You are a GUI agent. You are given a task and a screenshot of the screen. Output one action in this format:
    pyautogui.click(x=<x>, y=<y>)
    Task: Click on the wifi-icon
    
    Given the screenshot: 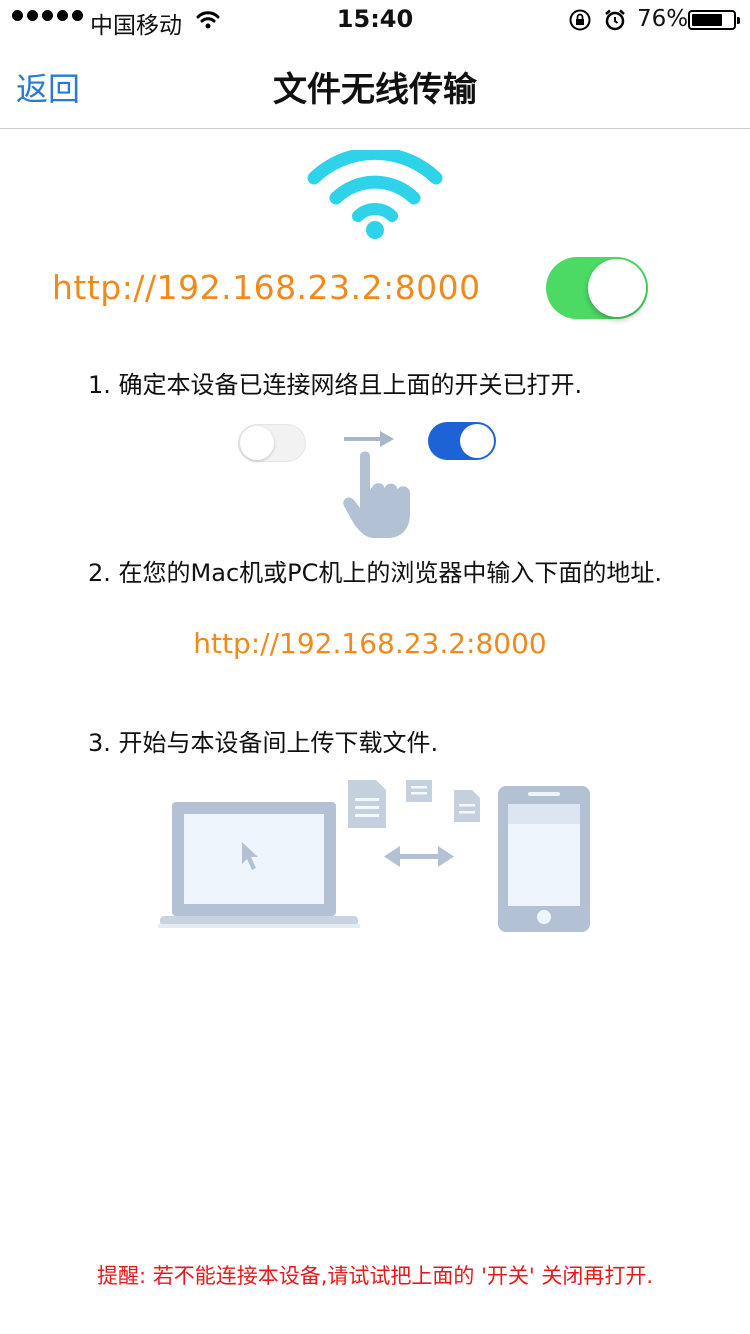 What is the action you would take?
    pyautogui.click(x=375, y=196)
    